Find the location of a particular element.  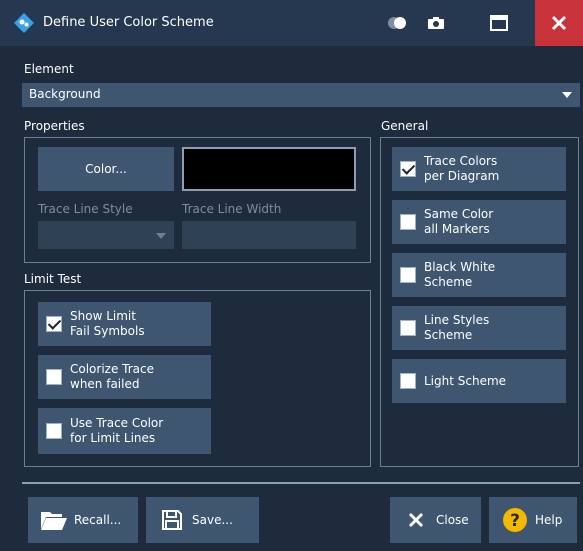

checkbox-label: Colorize Trace when failed is located at coordinates (112, 376).